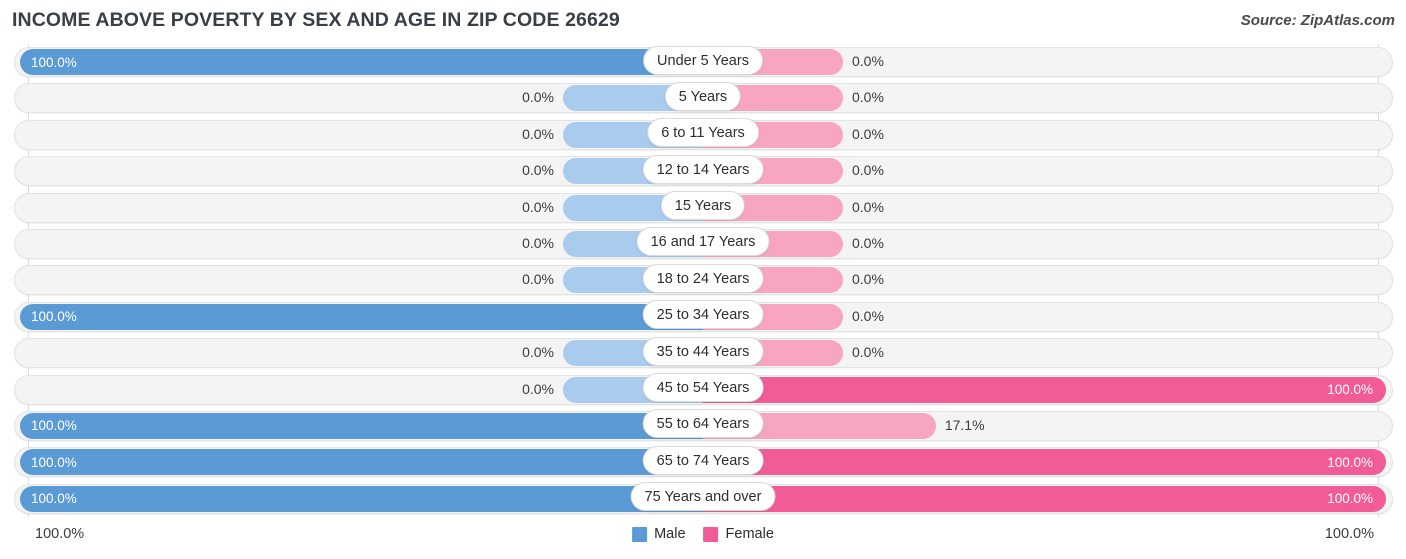 This screenshot has height=559, width=1406. Describe the element at coordinates (711, 534) in the screenshot. I see `female-color-swatch` at that location.